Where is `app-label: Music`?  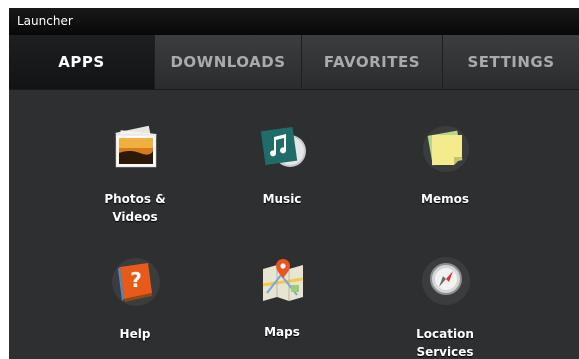 app-label: Music is located at coordinates (282, 199).